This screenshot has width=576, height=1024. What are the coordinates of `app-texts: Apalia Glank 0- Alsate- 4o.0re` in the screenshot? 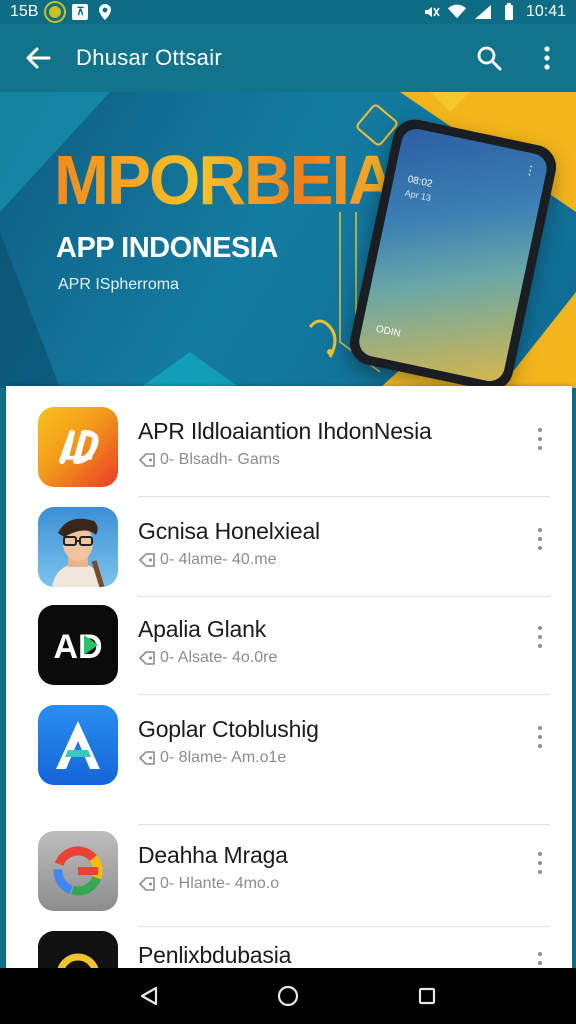 It's located at (207, 641).